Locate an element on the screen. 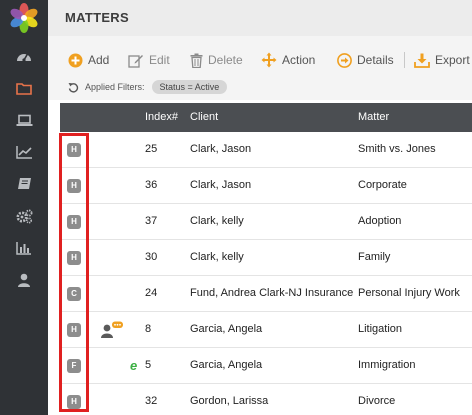 The image size is (472, 415). svg-text: e is located at coordinates (133, 365).